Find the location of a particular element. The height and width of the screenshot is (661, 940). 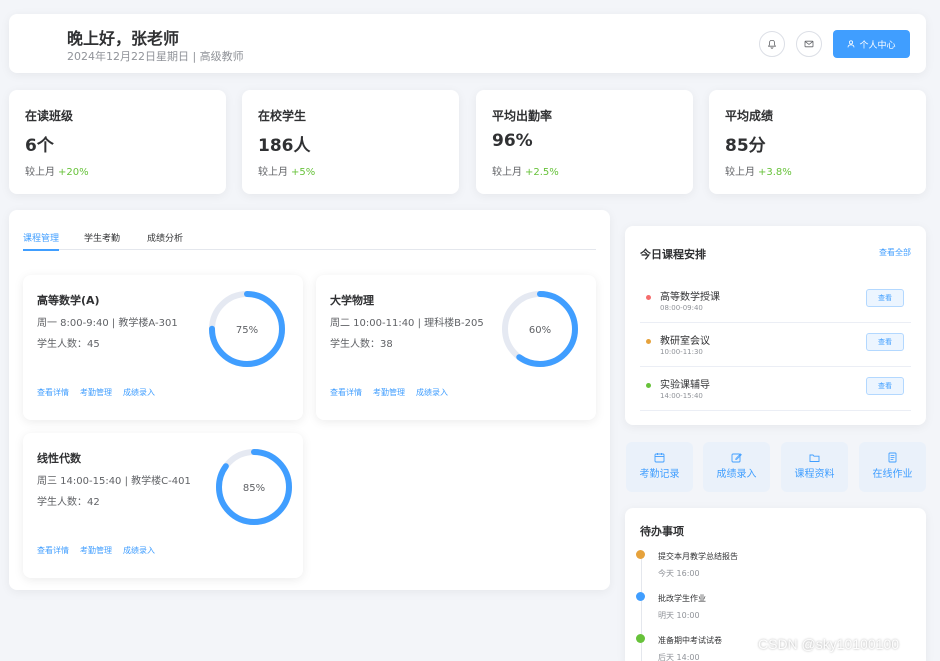

progress-label: 60% is located at coordinates (540, 330).